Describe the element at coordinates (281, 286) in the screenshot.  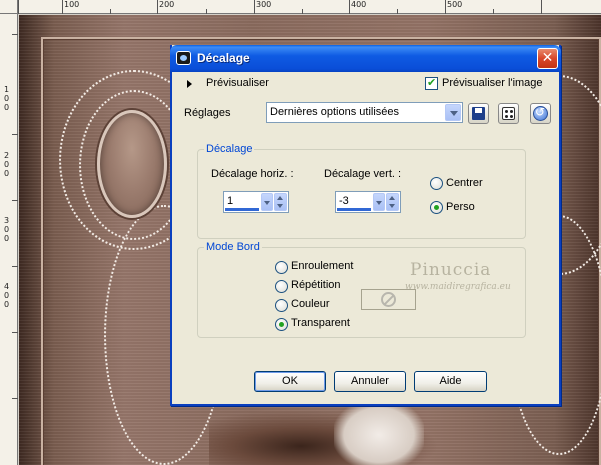
I see `repeat-radio` at that location.